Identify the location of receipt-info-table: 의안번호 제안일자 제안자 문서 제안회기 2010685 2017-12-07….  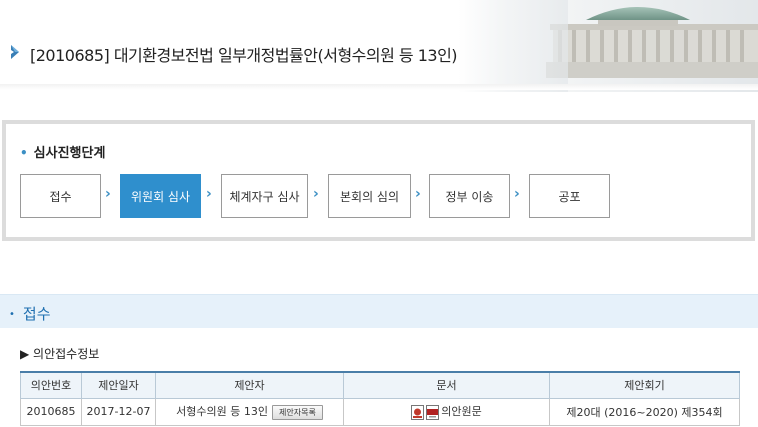
(380, 398).